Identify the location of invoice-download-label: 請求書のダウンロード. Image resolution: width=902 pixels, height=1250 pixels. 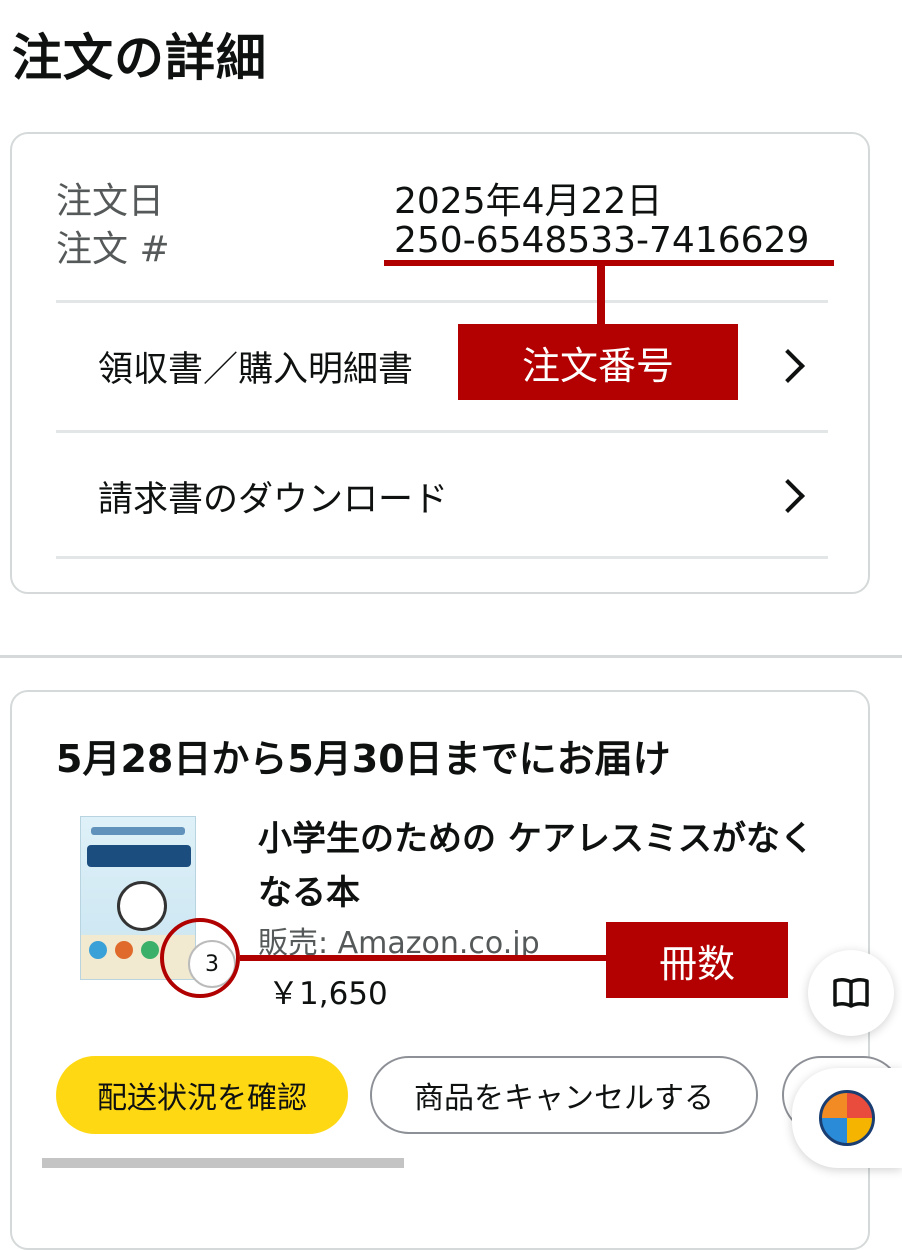
(273, 499).